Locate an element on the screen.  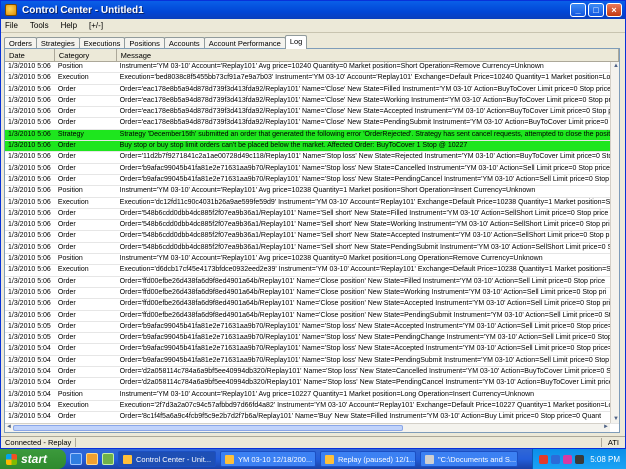
horizontal-scroll-thumb is located at coordinates (208, 428).